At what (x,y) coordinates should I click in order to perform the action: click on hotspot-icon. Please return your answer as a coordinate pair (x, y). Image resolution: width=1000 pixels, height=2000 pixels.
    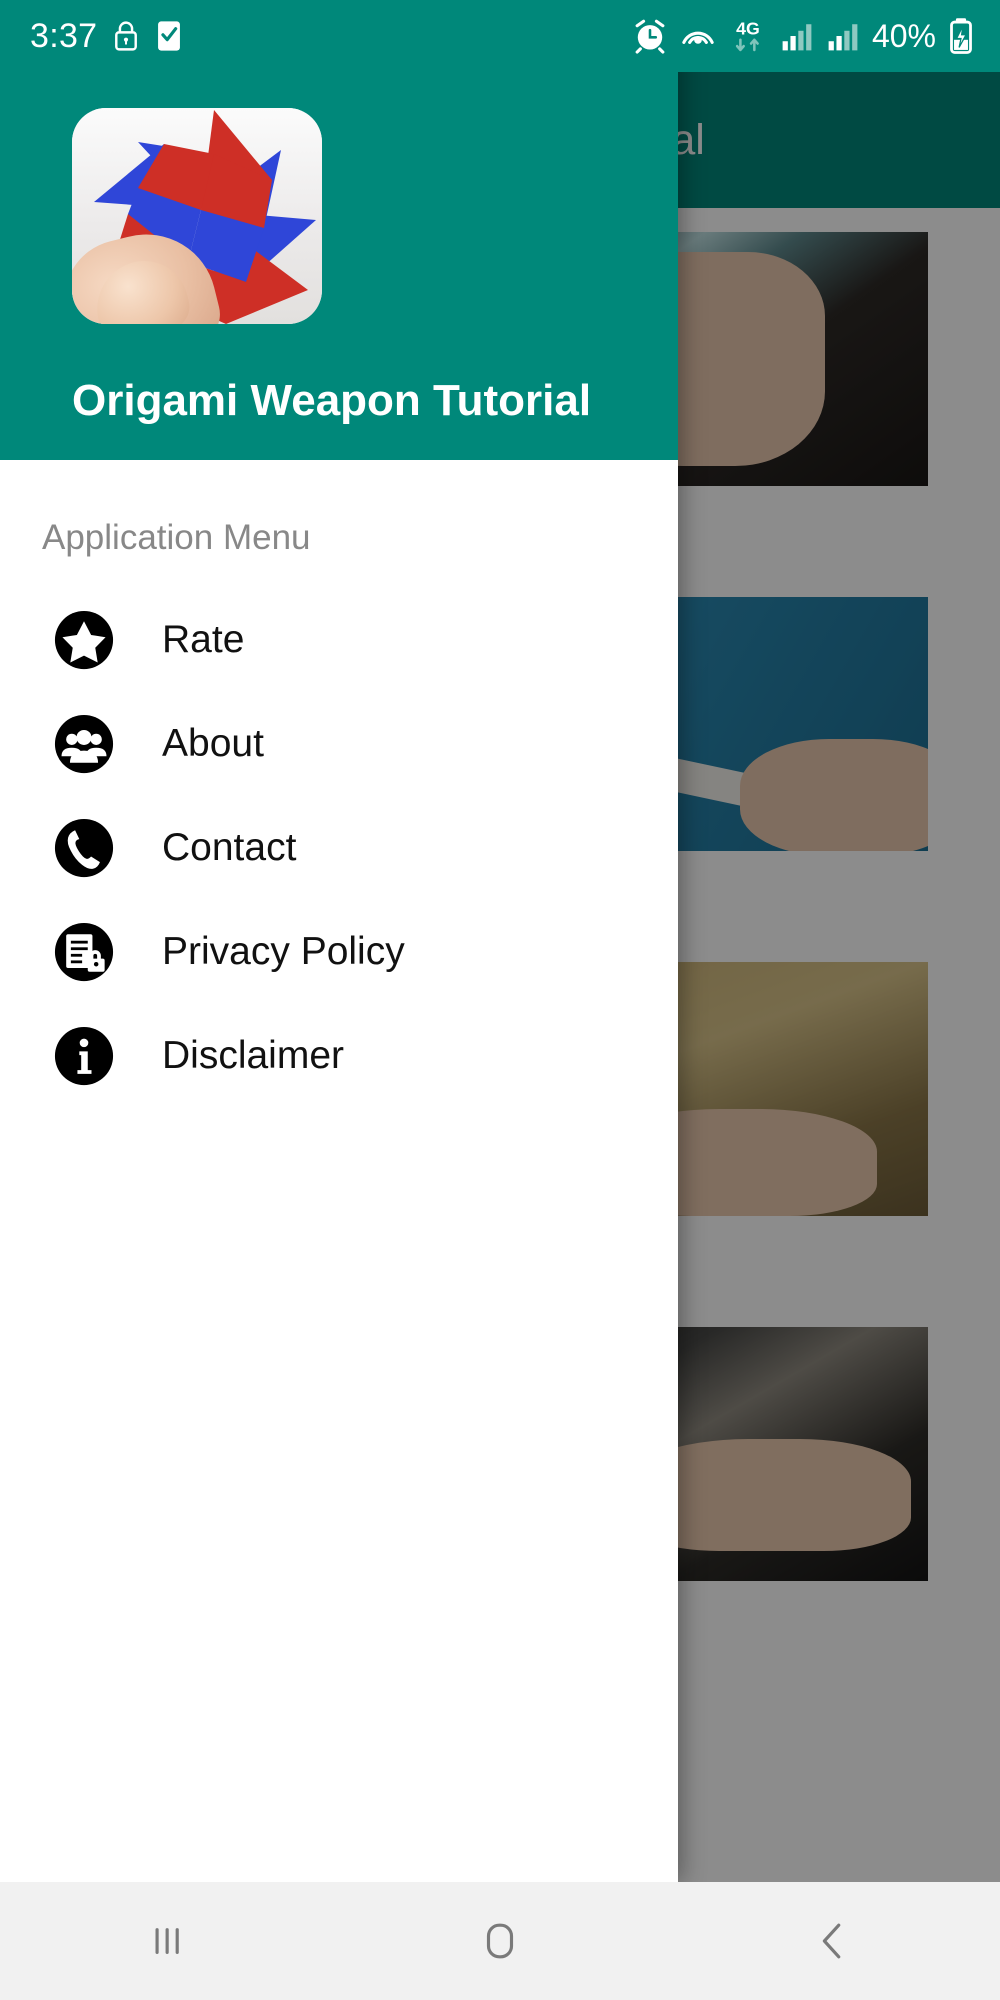
    Looking at the image, I should click on (698, 37).